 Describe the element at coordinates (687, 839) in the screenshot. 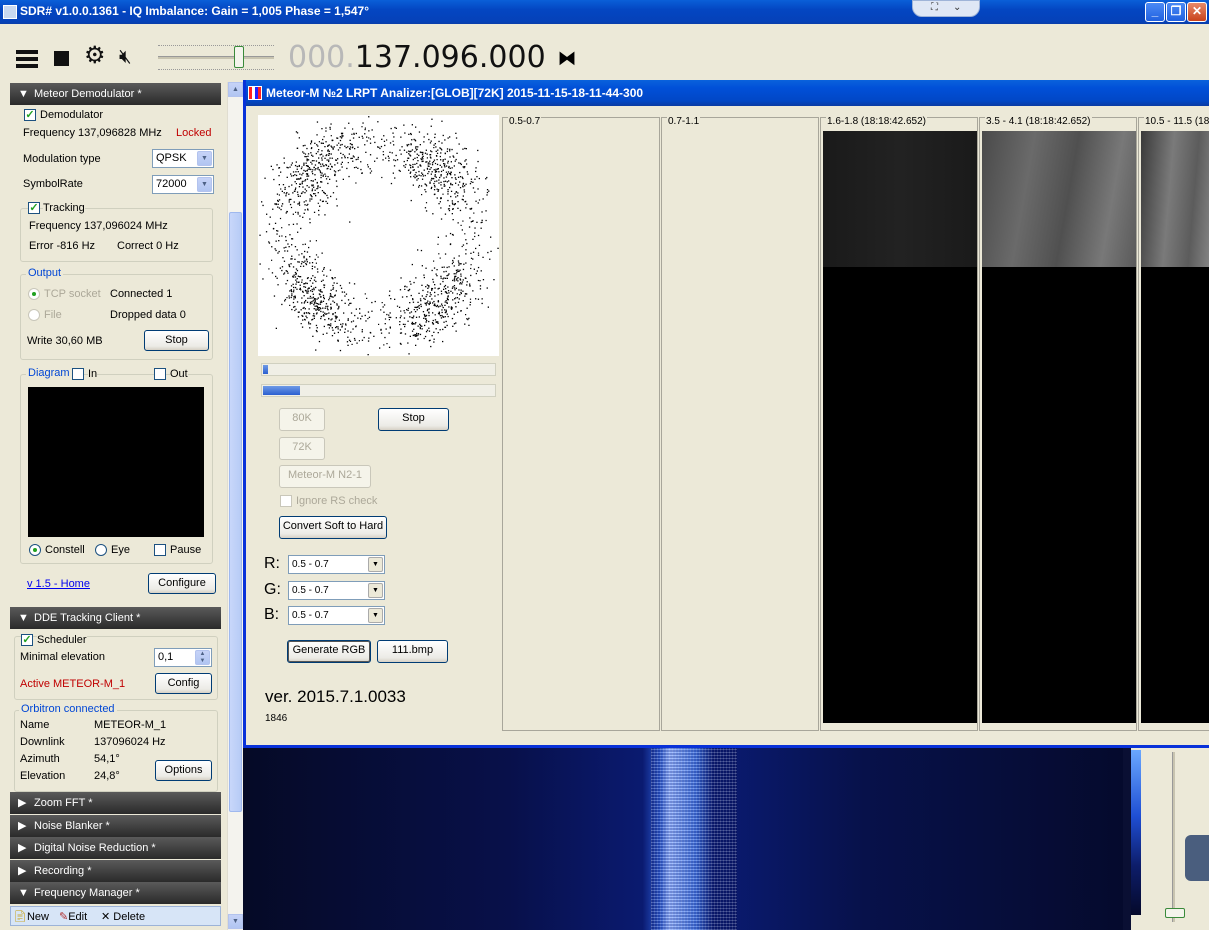

I see `waterfall-display` at that location.